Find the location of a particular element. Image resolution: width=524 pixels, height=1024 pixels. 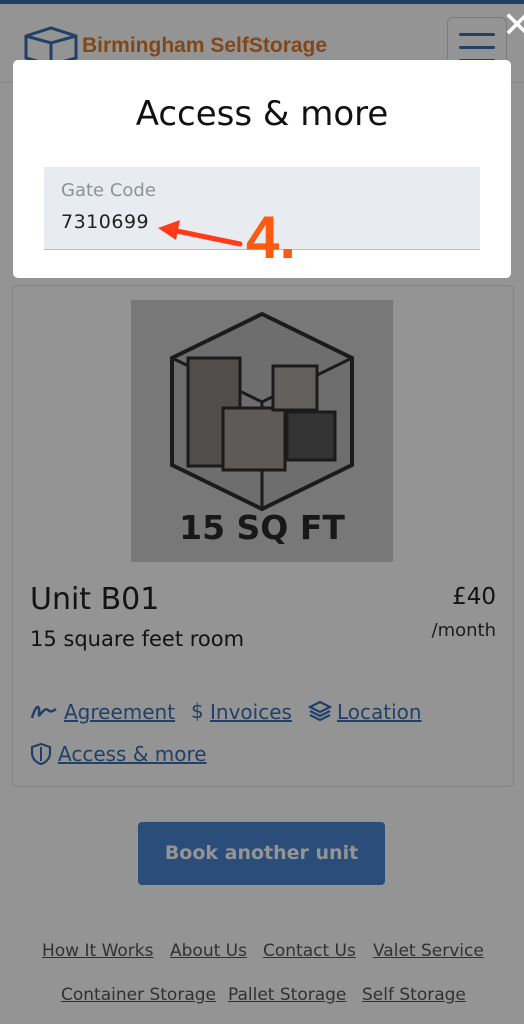

close-icon: ✕ is located at coordinates (513, 26).